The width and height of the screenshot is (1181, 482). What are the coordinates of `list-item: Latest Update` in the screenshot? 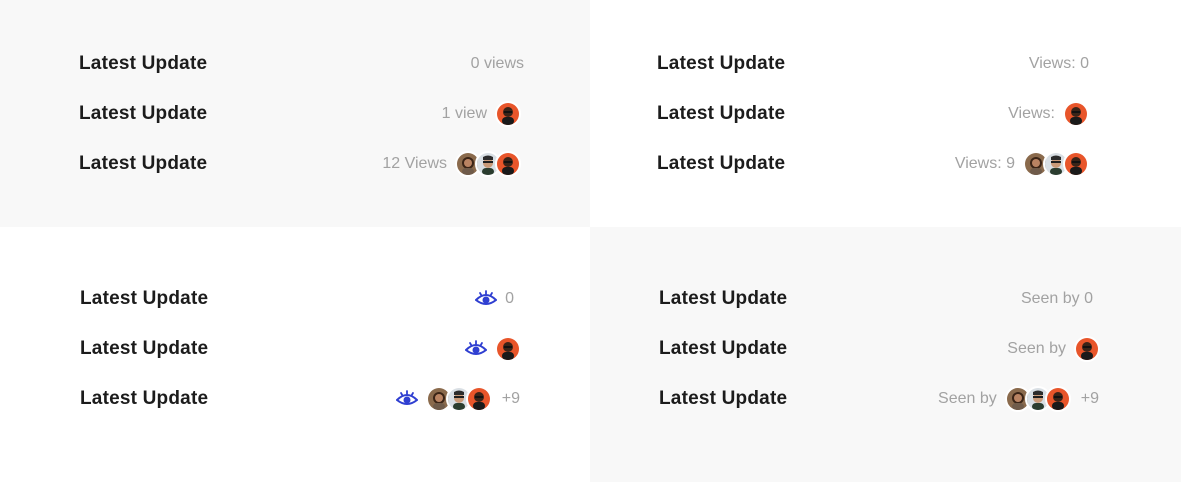 It's located at (300, 349).